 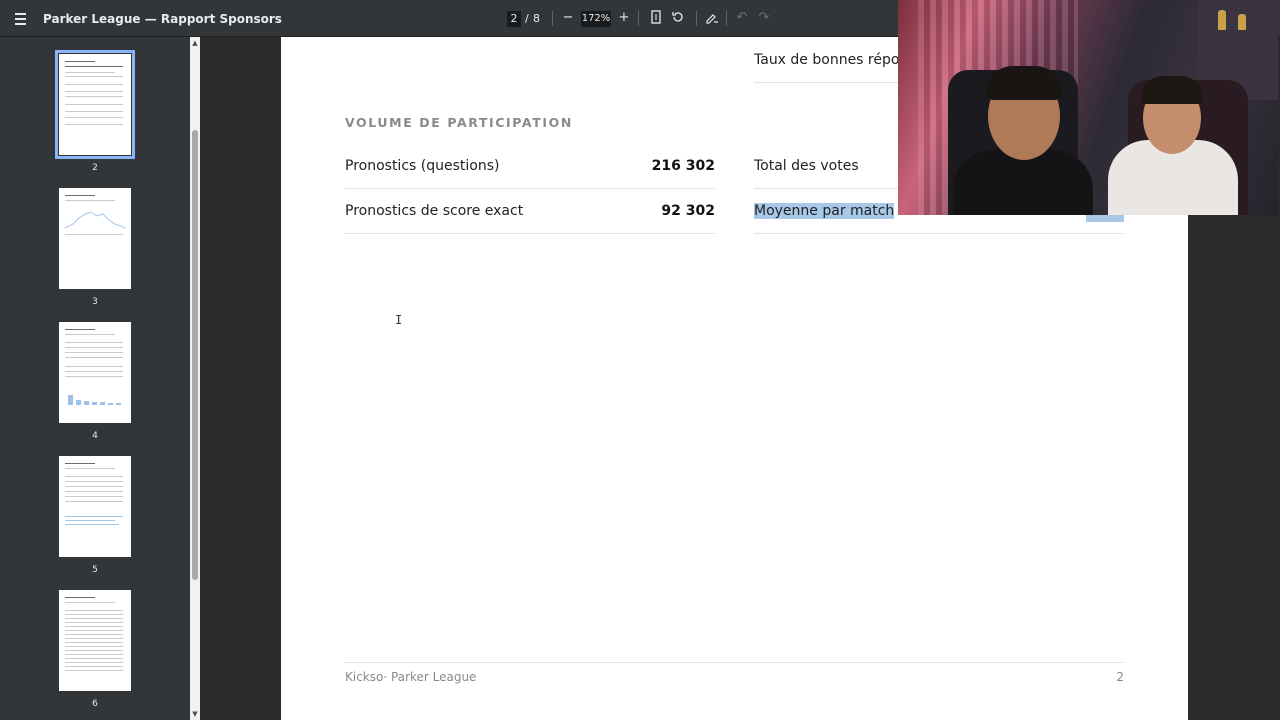 I want to click on metric-label: Pronostics de score exact, so click(x=434, y=211).